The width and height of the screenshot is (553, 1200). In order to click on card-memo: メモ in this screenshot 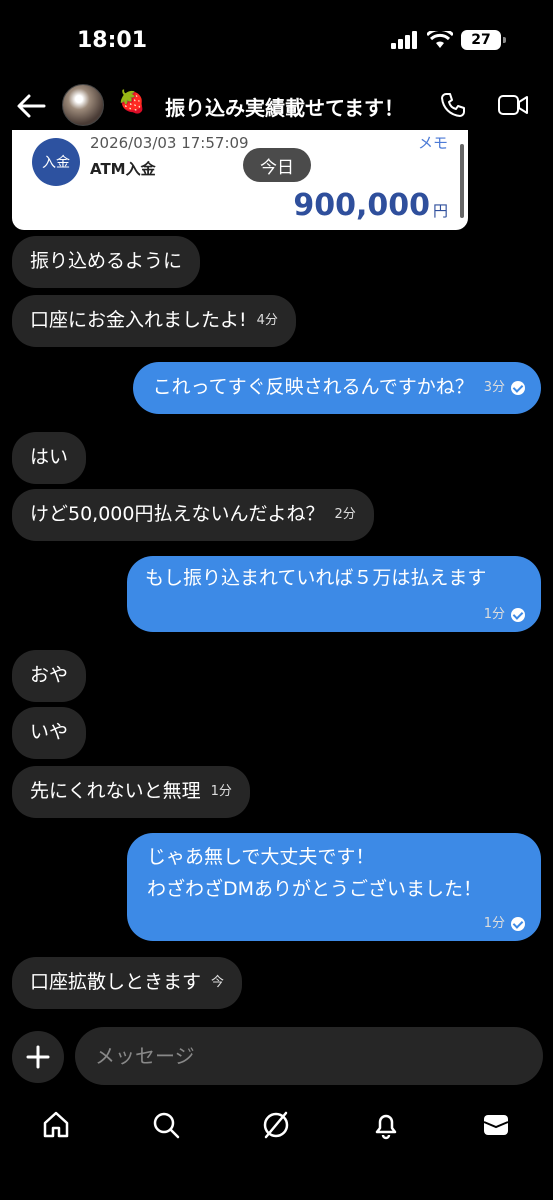, I will do `click(432, 143)`.